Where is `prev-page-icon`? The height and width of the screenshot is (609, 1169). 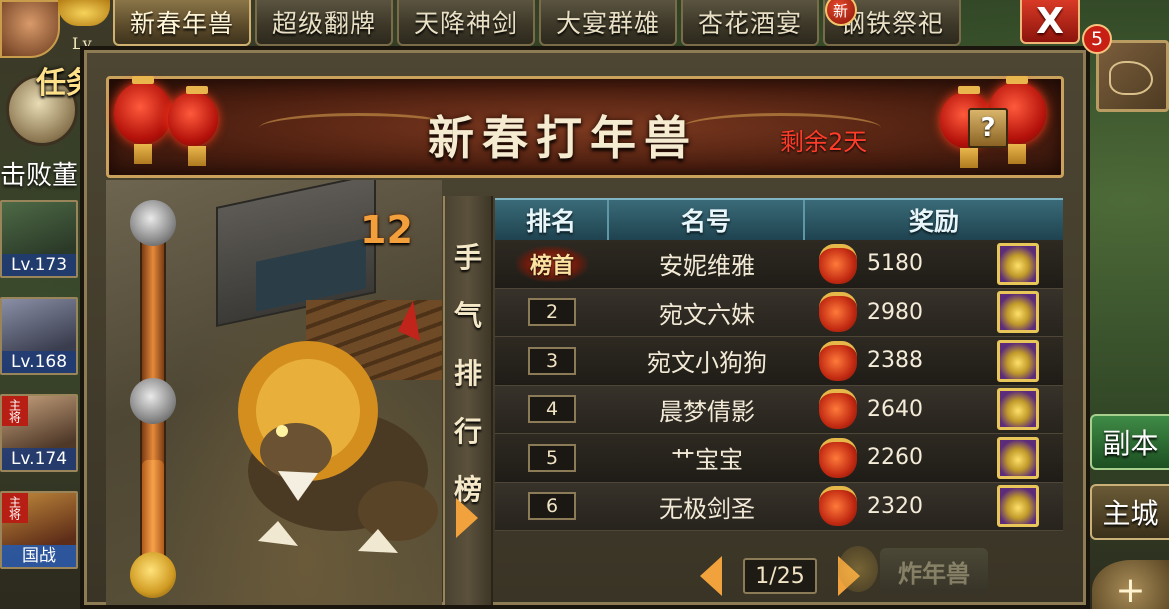 prev-page-icon is located at coordinates (711, 576).